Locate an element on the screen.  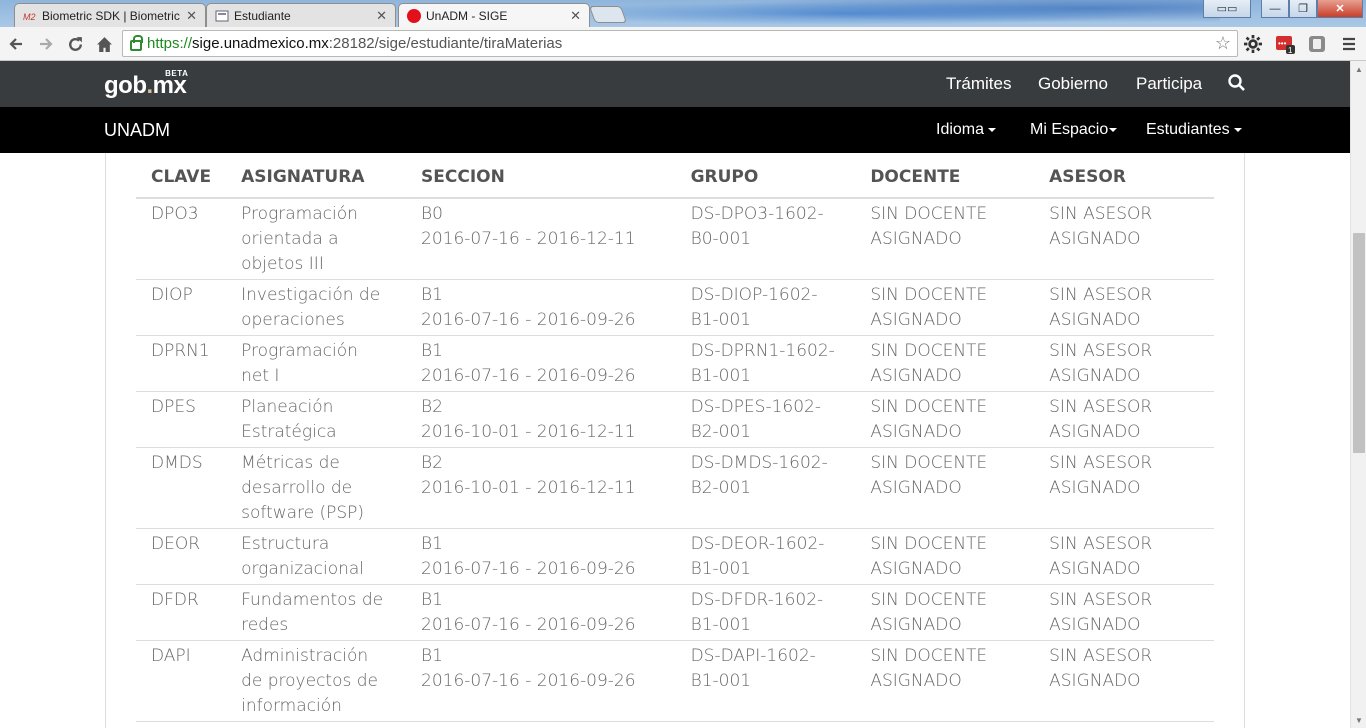
lock-icon is located at coordinates (136, 43).